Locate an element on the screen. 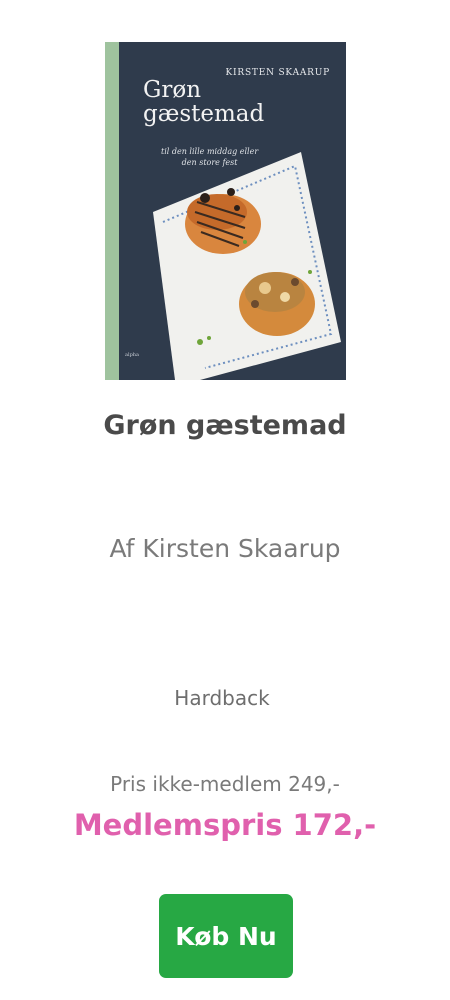 Image resolution: width=450 pixels, height=1000 pixels. cover-author-text: KIRSTEN SKAARUP is located at coordinates (277, 73).